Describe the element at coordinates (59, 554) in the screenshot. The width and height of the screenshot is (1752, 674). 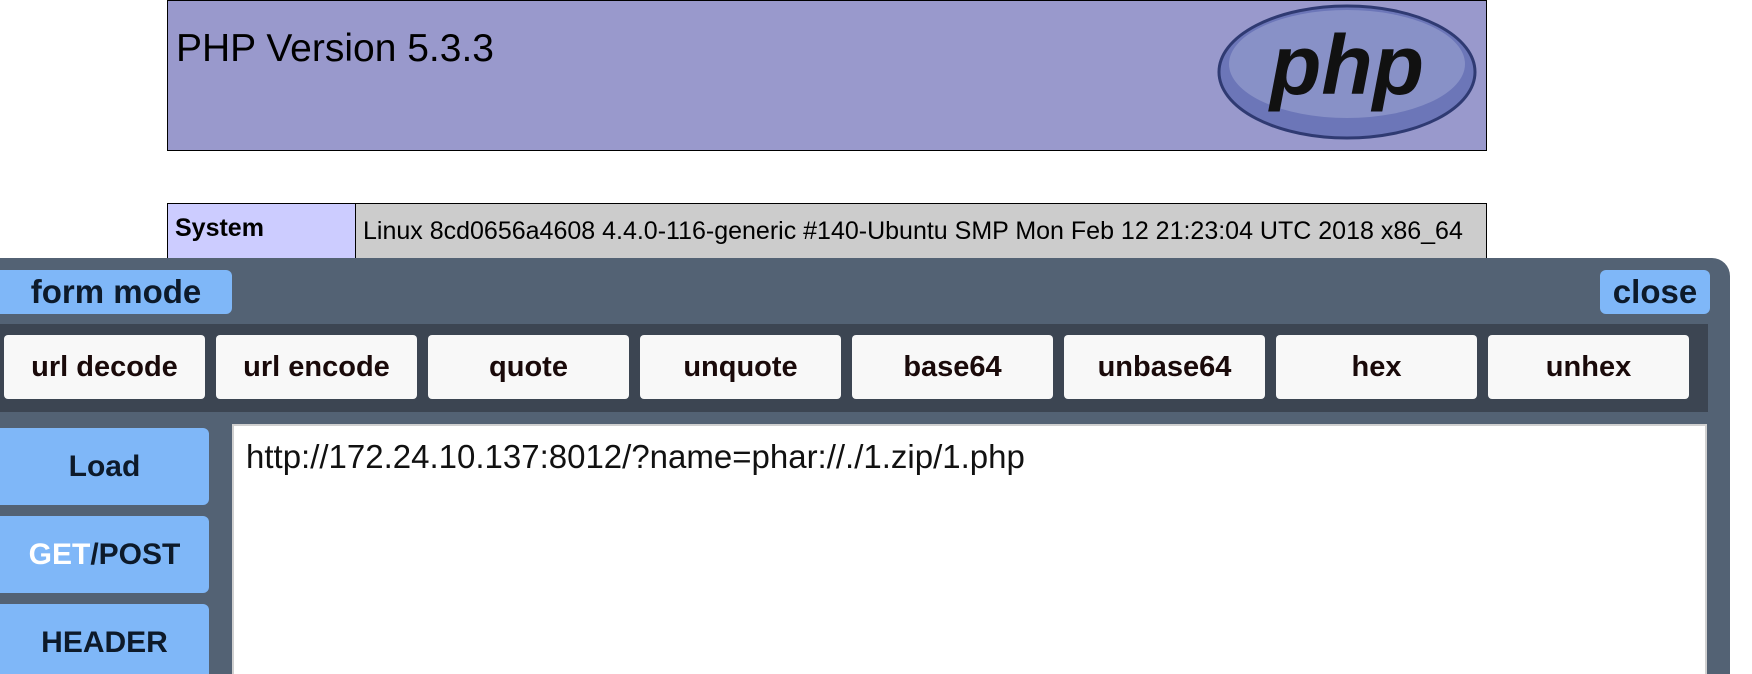
I see `get-label: GET` at that location.